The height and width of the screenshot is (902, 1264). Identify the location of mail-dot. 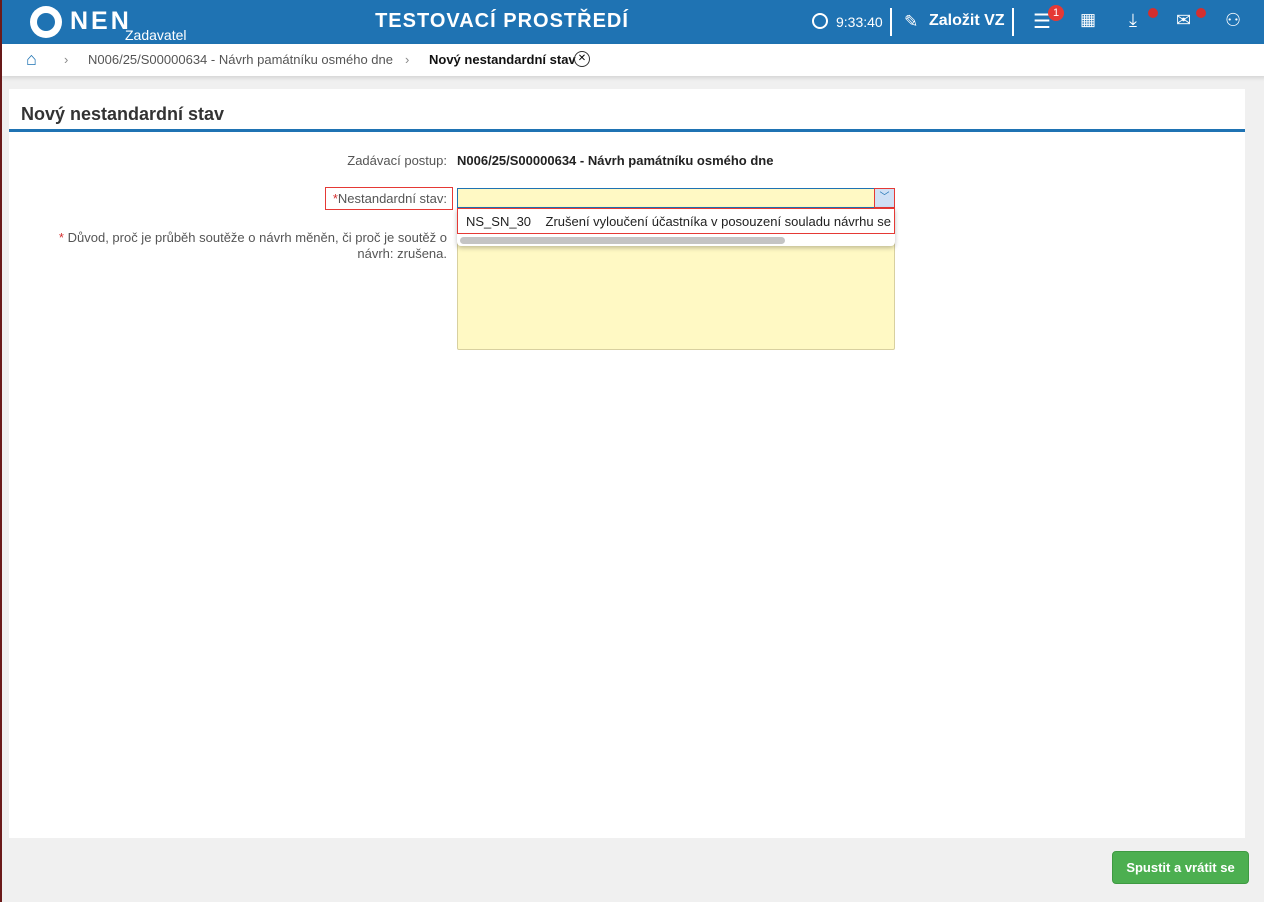
(1201, 13).